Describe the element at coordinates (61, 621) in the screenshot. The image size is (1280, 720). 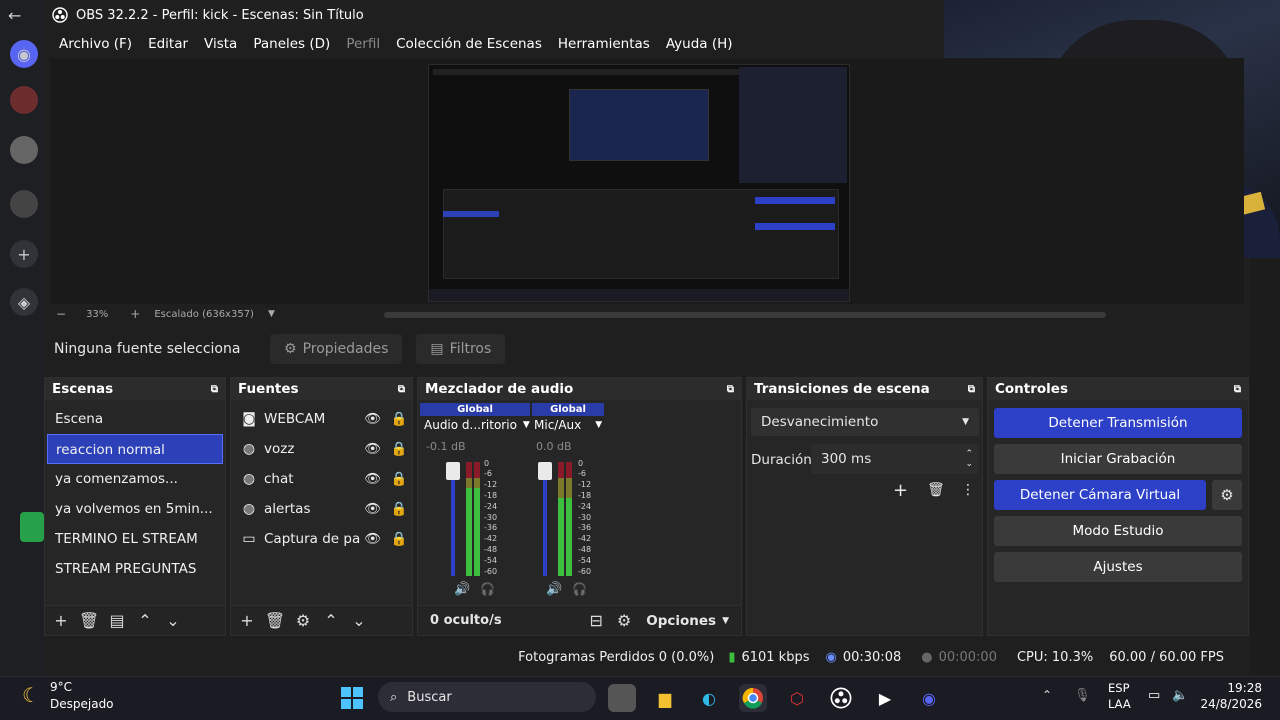
I see `add-scene-icon: +` at that location.